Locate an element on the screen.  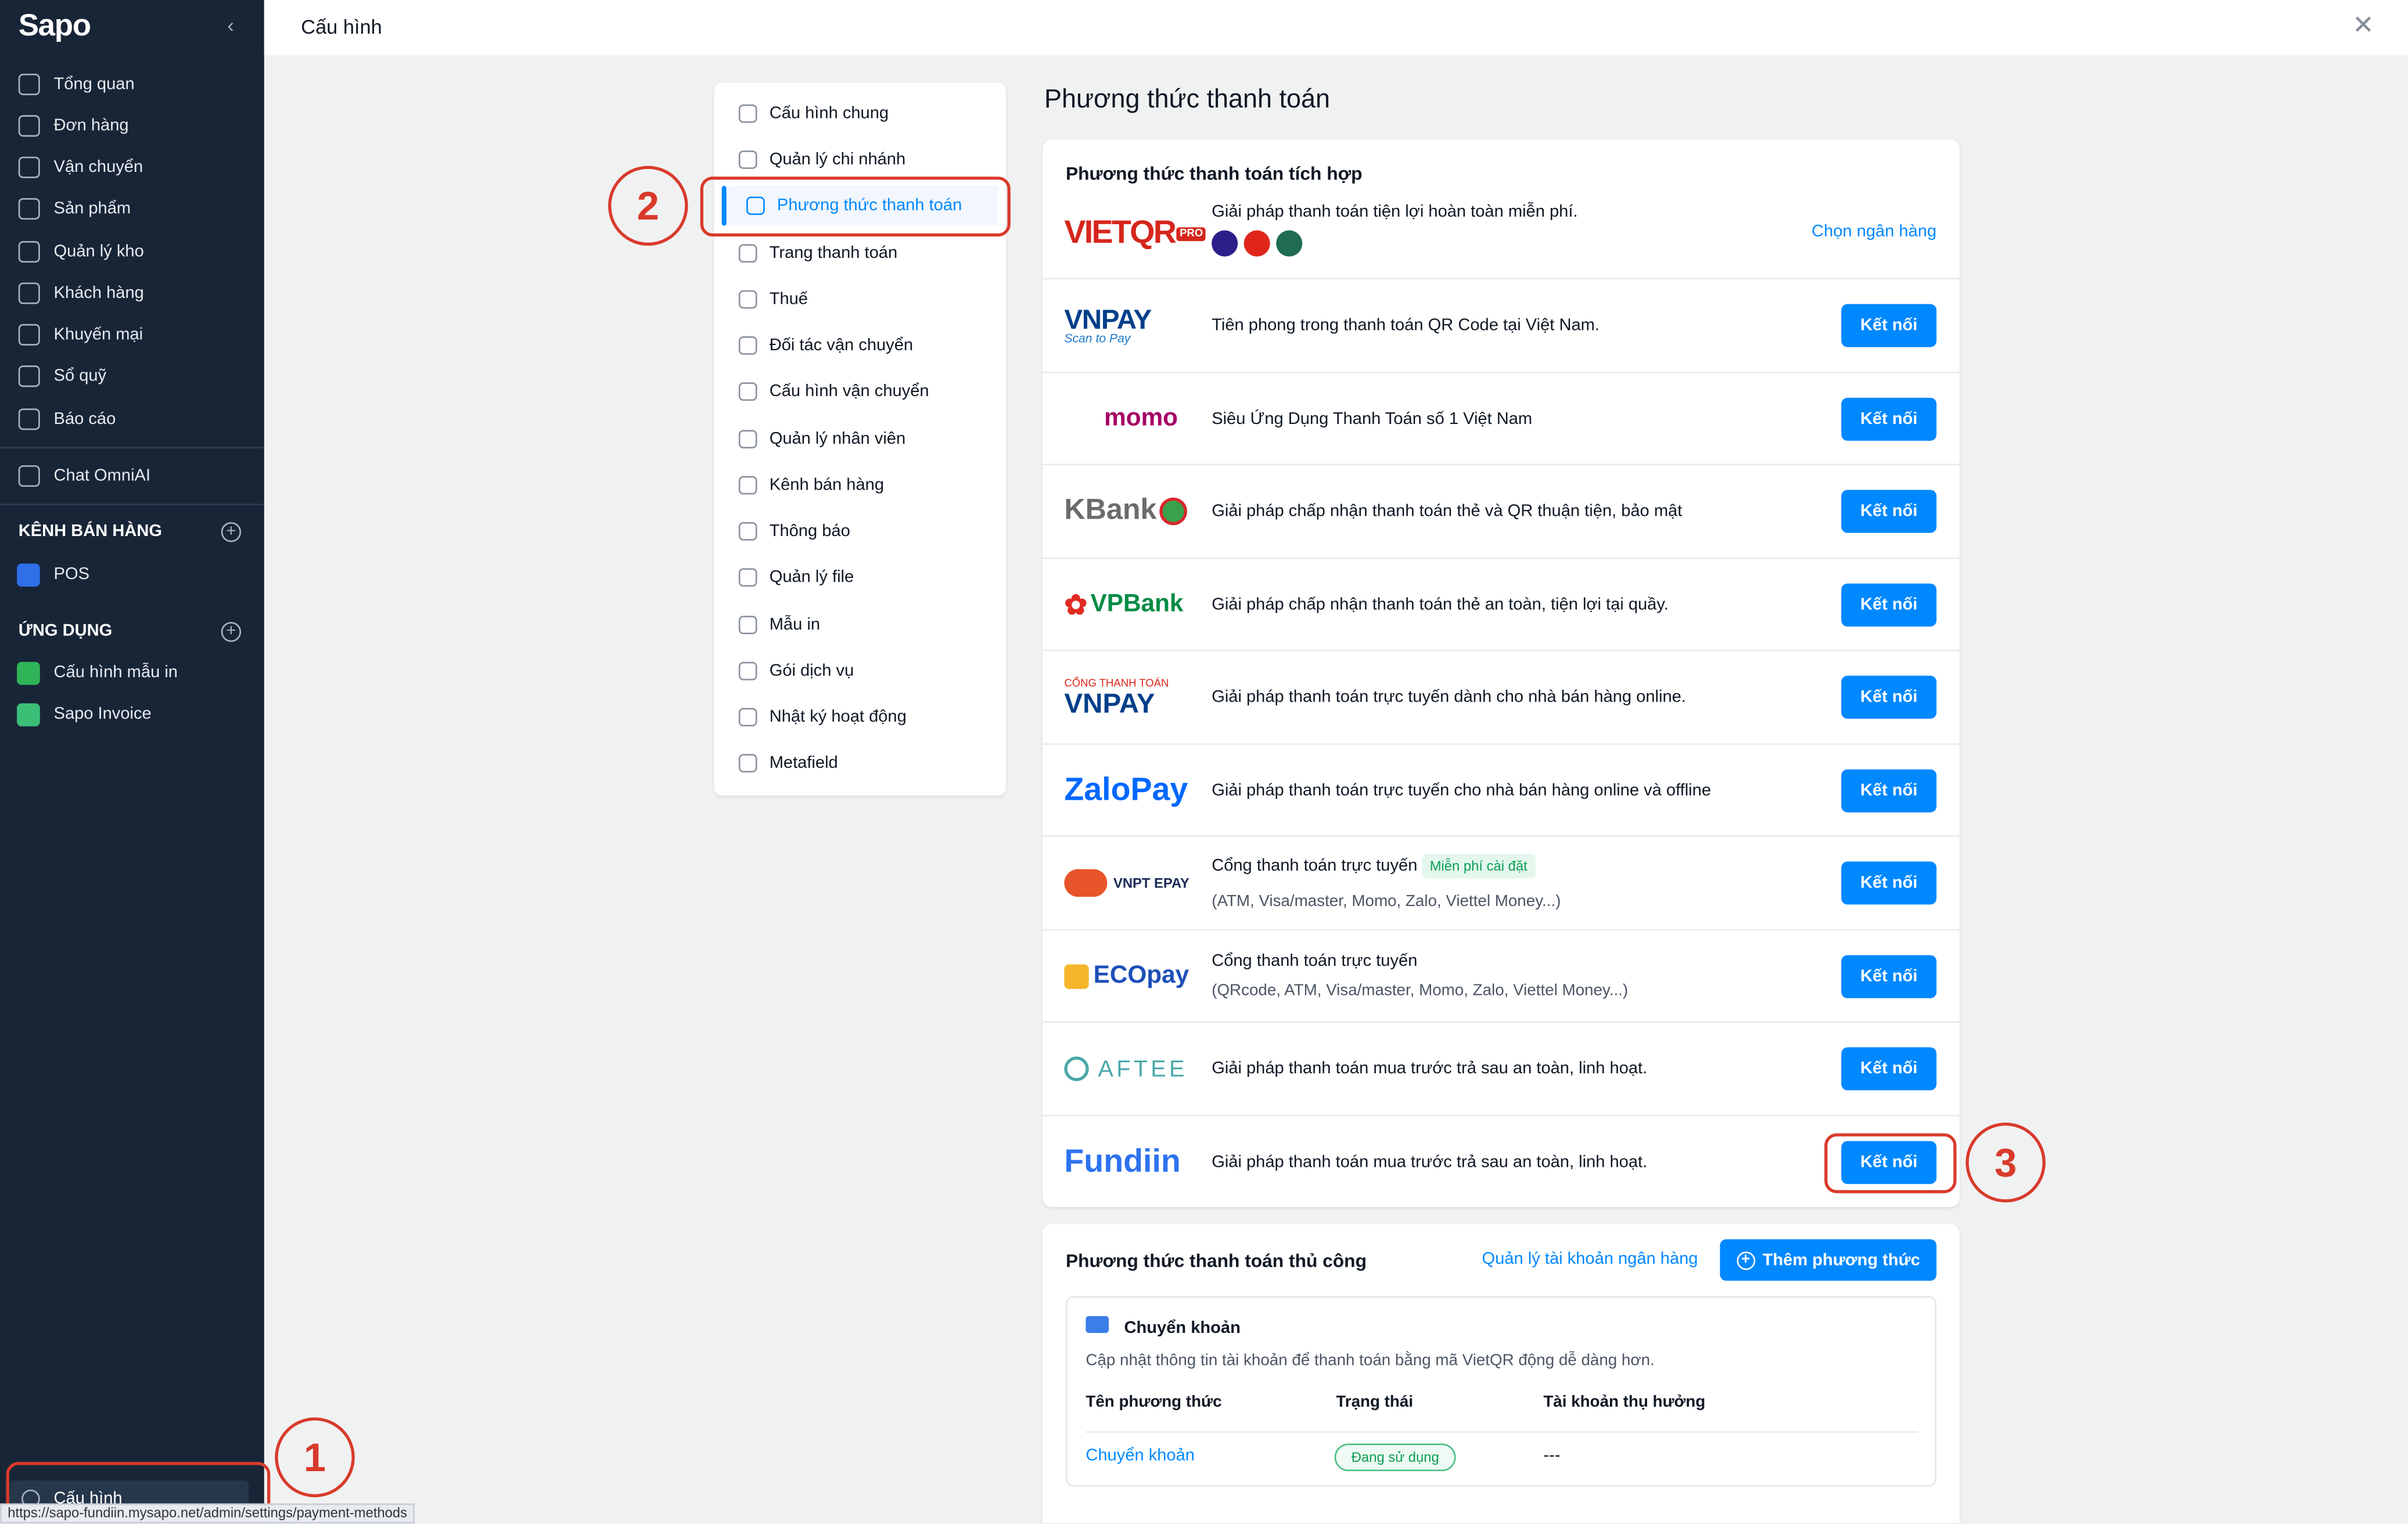
menu-item-files: Quản lý file is located at coordinates (860, 578).